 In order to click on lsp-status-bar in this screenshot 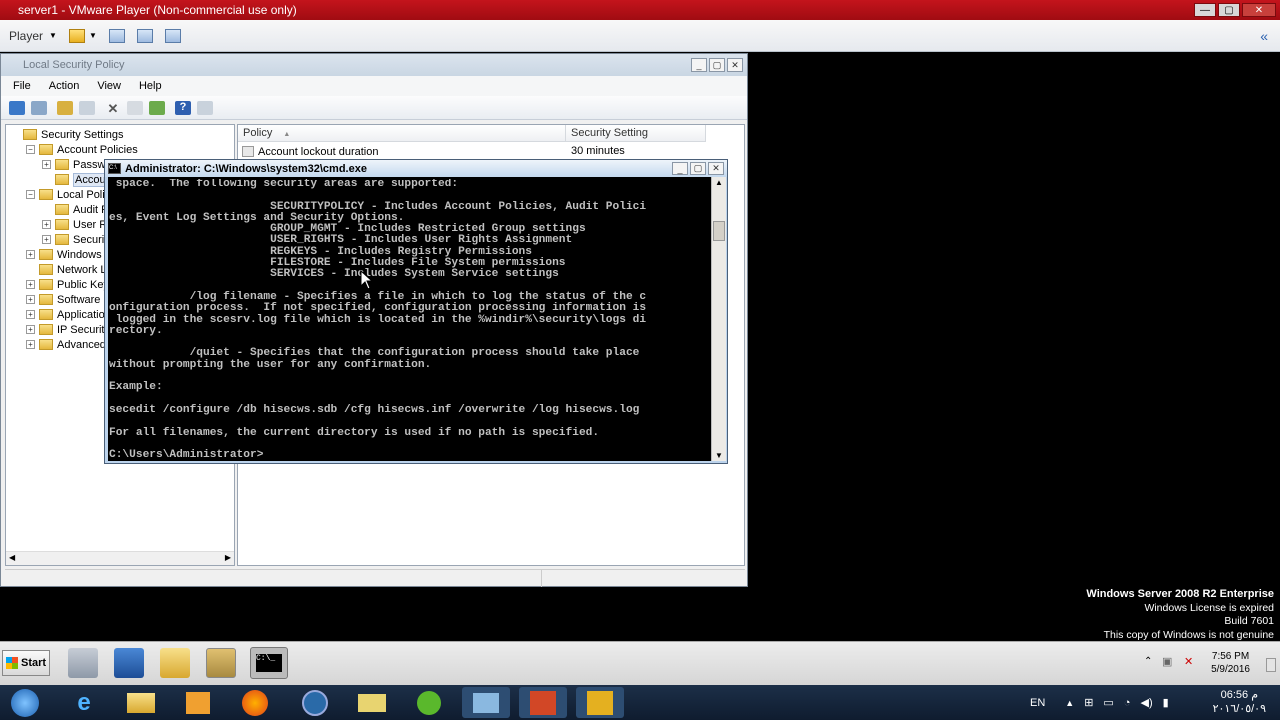, I will do `click(375, 578)`.